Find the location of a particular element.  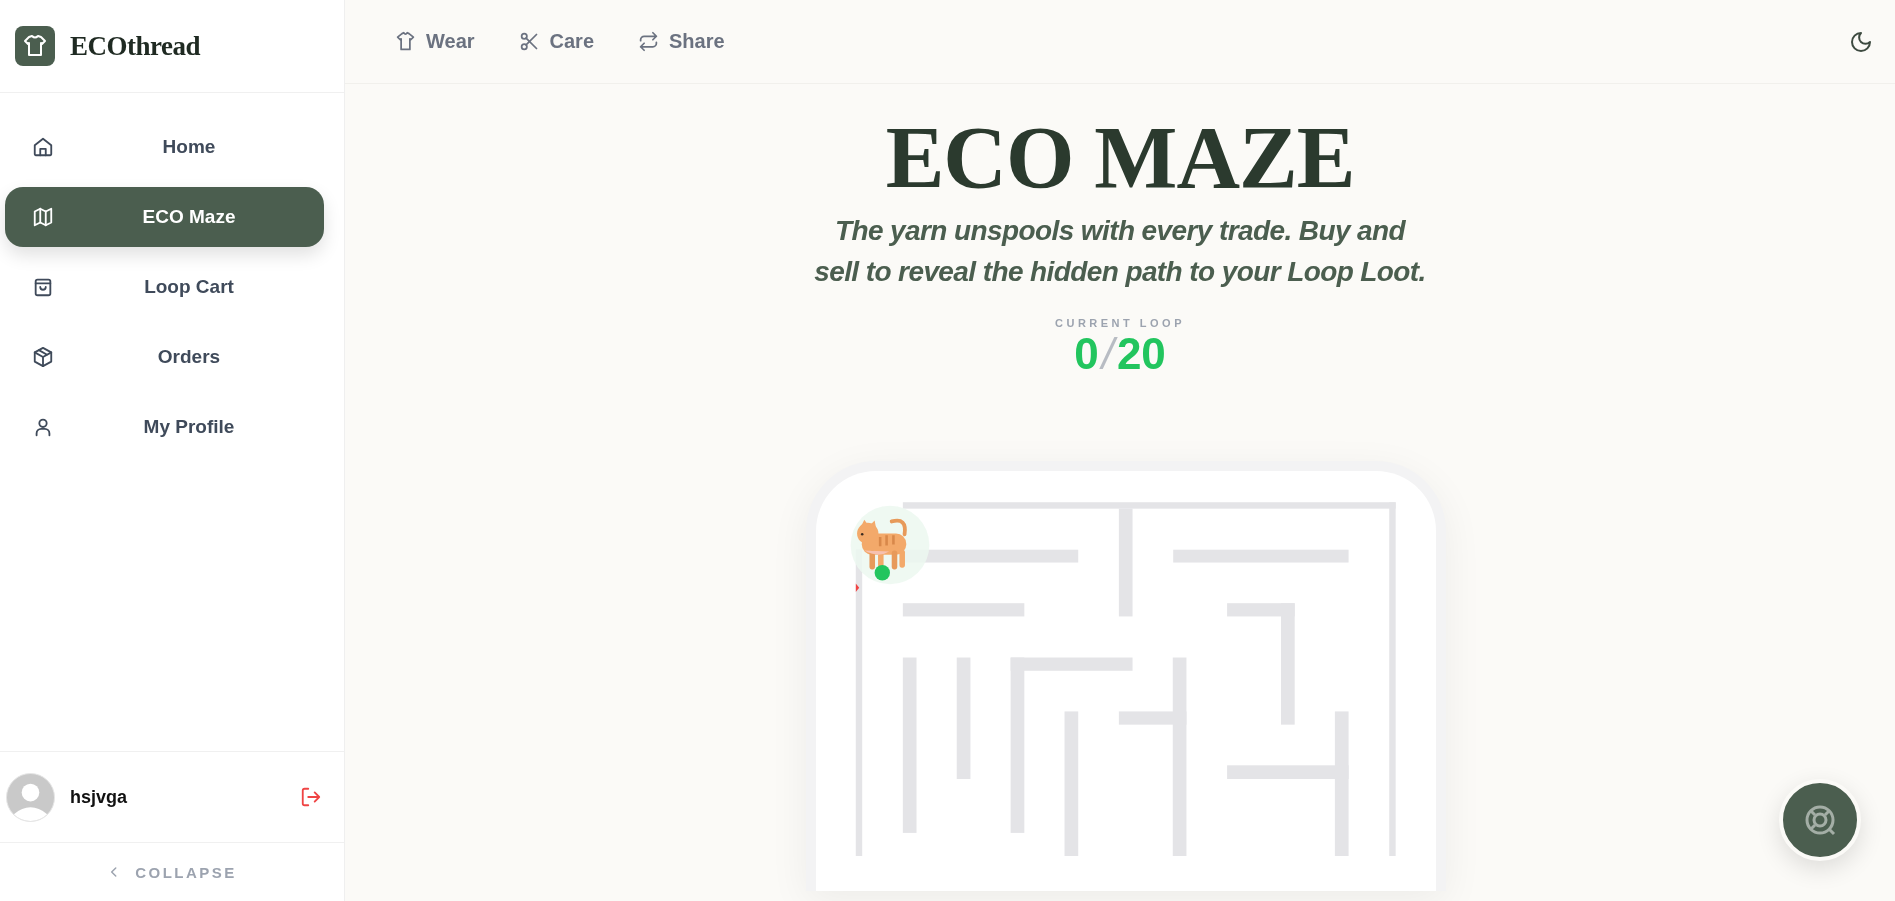

cat-icon is located at coordinates (881, 544).